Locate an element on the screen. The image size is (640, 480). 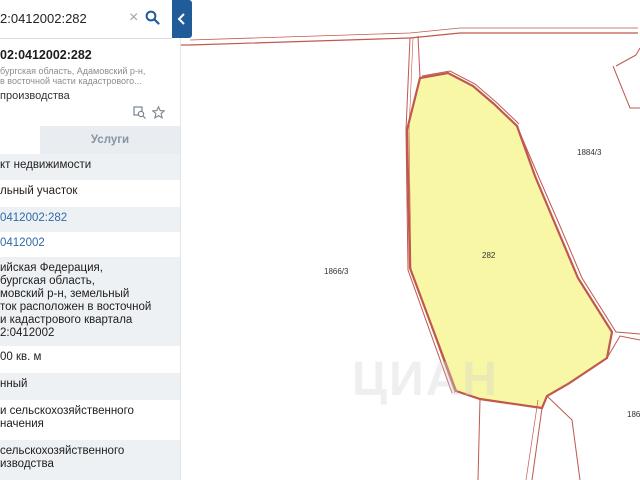
address-line: бургская область, Адамовский р-н, is located at coordinates (73, 71).